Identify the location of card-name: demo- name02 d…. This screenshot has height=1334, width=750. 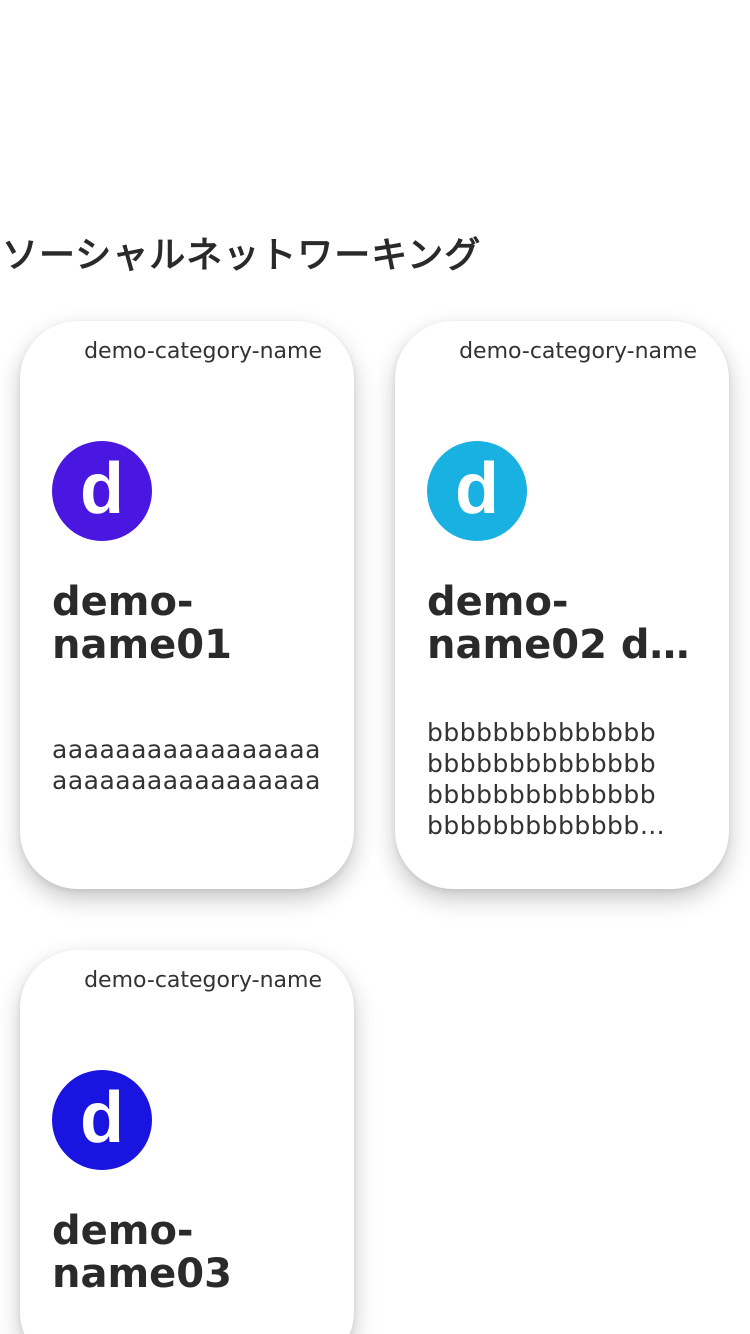
(558, 624).